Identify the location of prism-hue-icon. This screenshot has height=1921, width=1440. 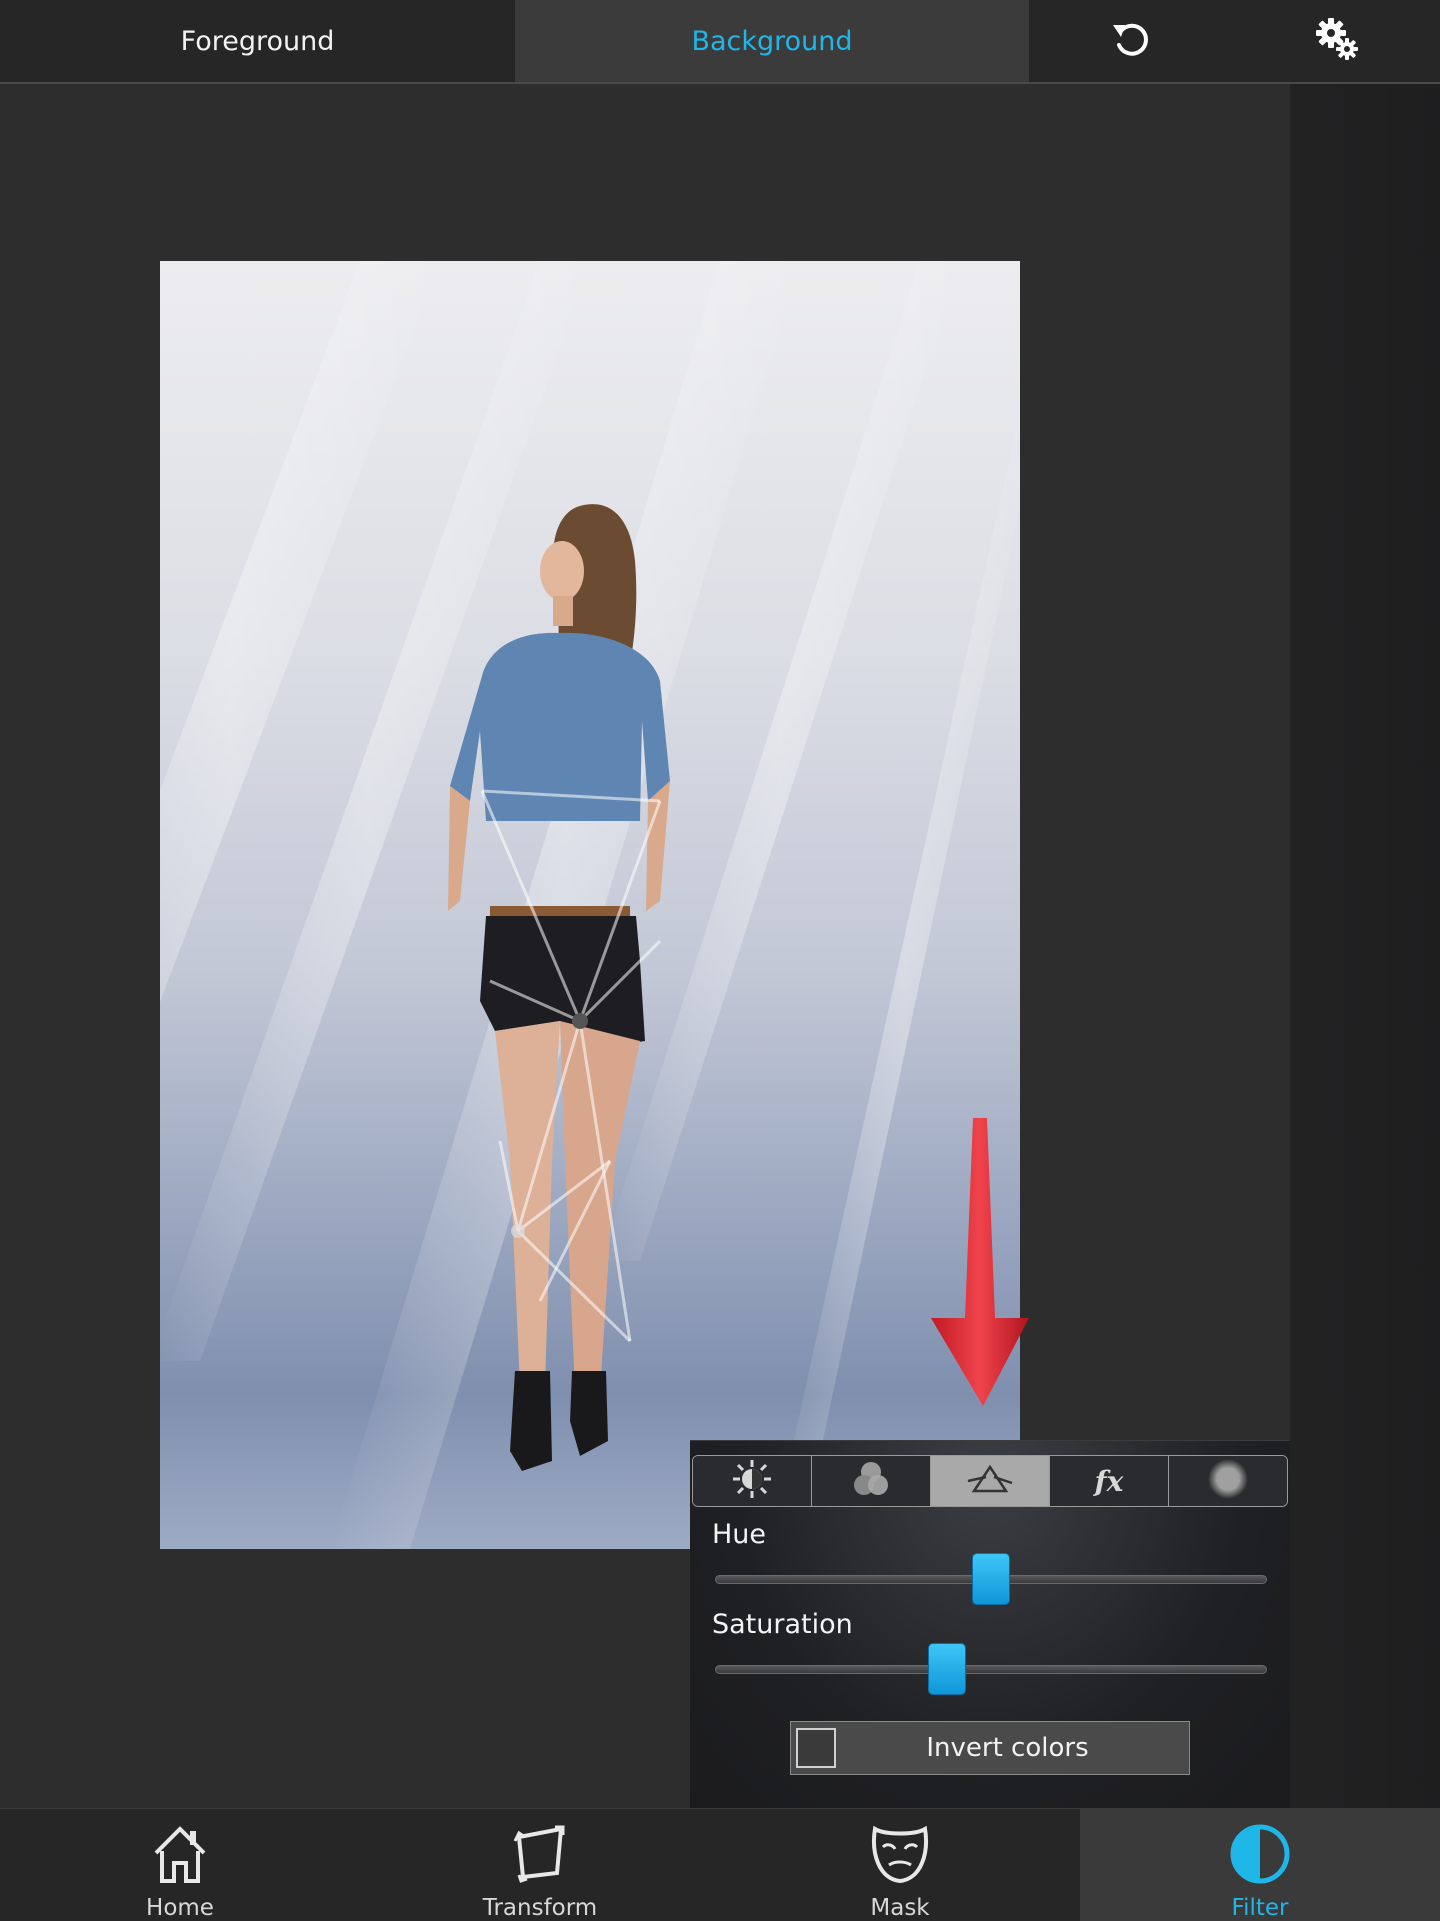
(990, 1481).